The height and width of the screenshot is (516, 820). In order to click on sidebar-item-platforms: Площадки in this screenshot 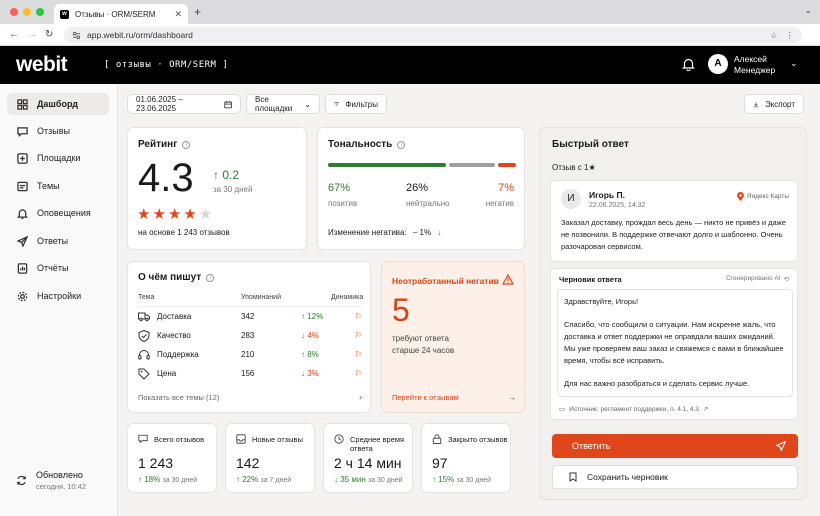, I will do `click(58, 158)`.